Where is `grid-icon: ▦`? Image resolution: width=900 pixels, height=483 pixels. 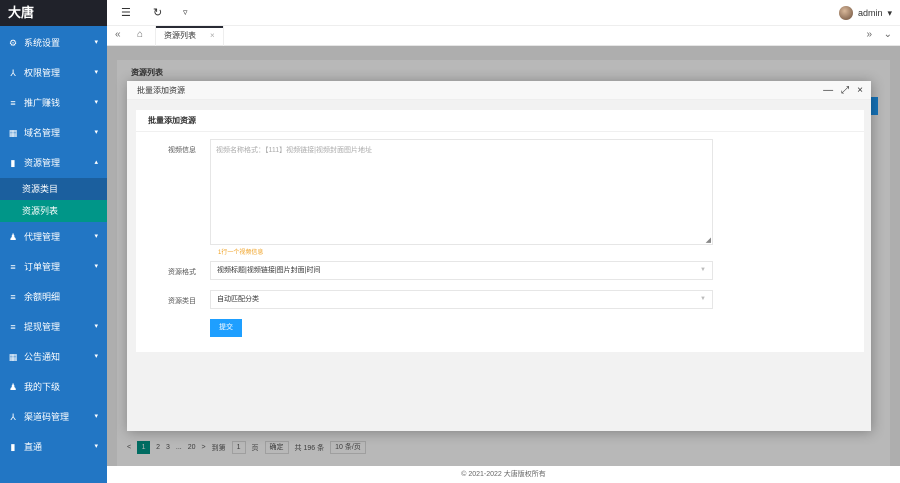 grid-icon: ▦ is located at coordinates (13, 133).